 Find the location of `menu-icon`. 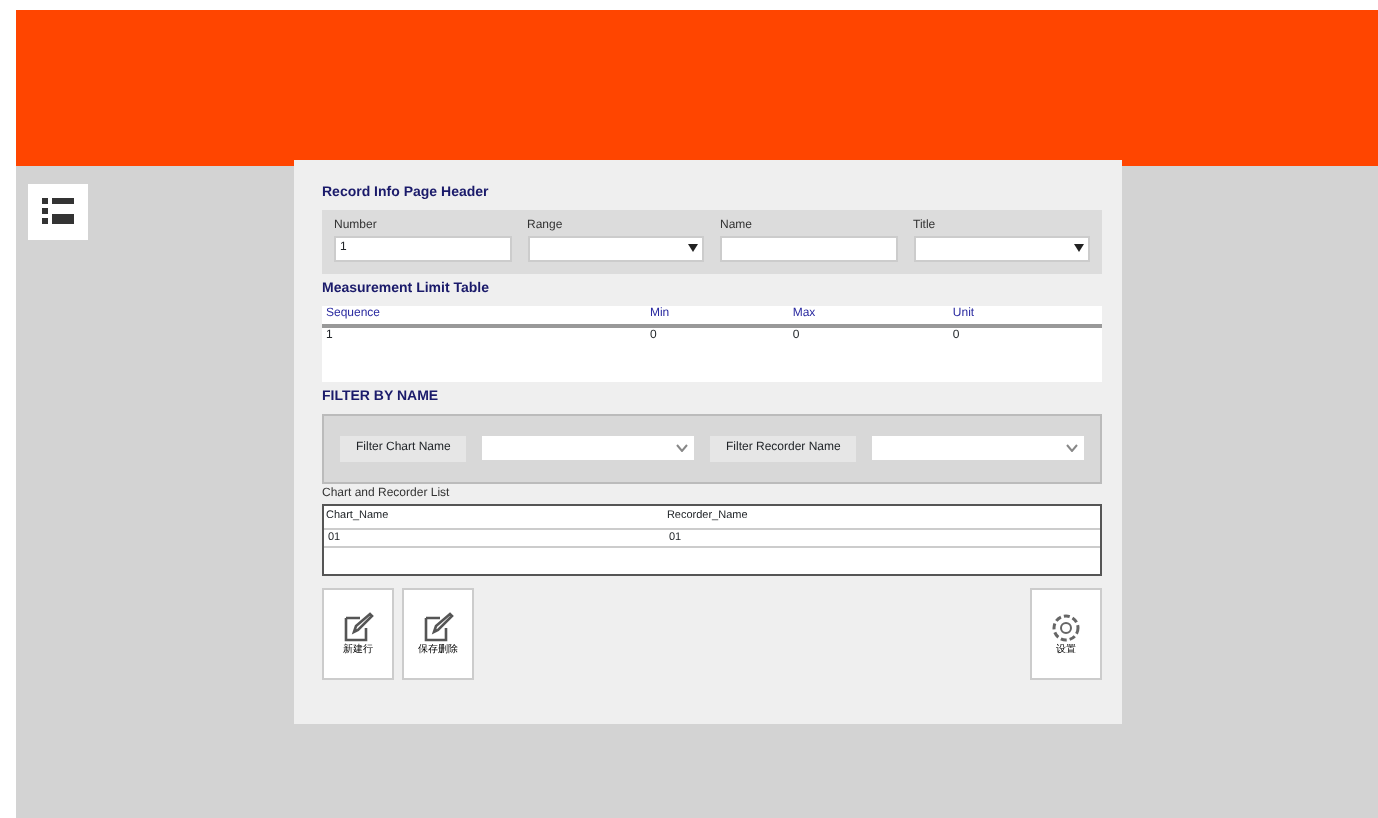

menu-icon is located at coordinates (58, 212).